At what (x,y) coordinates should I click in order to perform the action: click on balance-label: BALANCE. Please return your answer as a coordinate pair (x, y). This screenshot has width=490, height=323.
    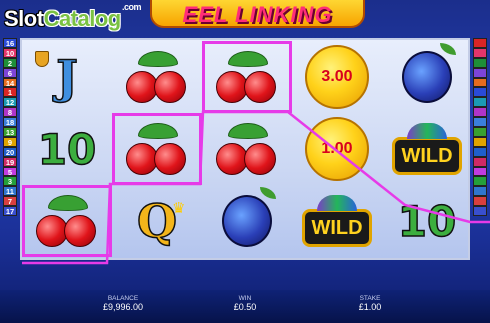
    Looking at the image, I should click on (123, 298).